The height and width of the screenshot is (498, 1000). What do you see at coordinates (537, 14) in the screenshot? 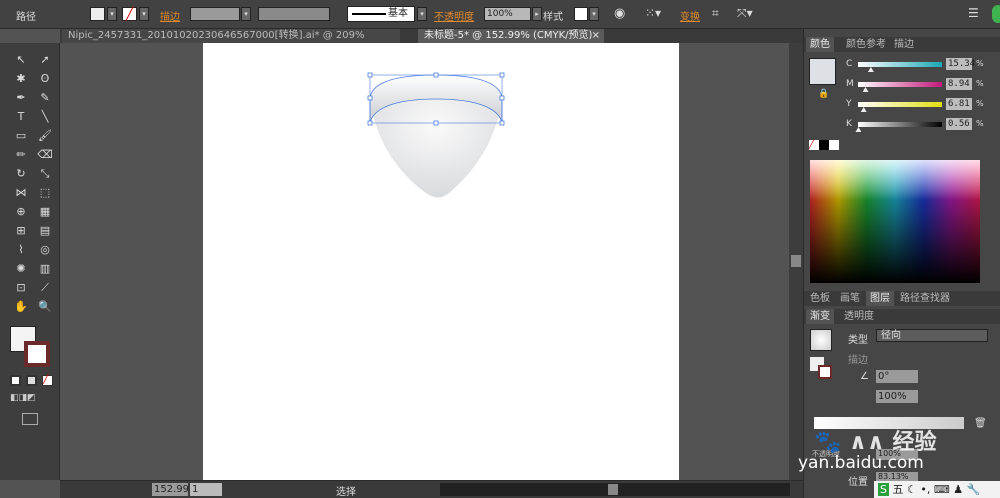
I see `opacity-dropdown: ▸` at bounding box center [537, 14].